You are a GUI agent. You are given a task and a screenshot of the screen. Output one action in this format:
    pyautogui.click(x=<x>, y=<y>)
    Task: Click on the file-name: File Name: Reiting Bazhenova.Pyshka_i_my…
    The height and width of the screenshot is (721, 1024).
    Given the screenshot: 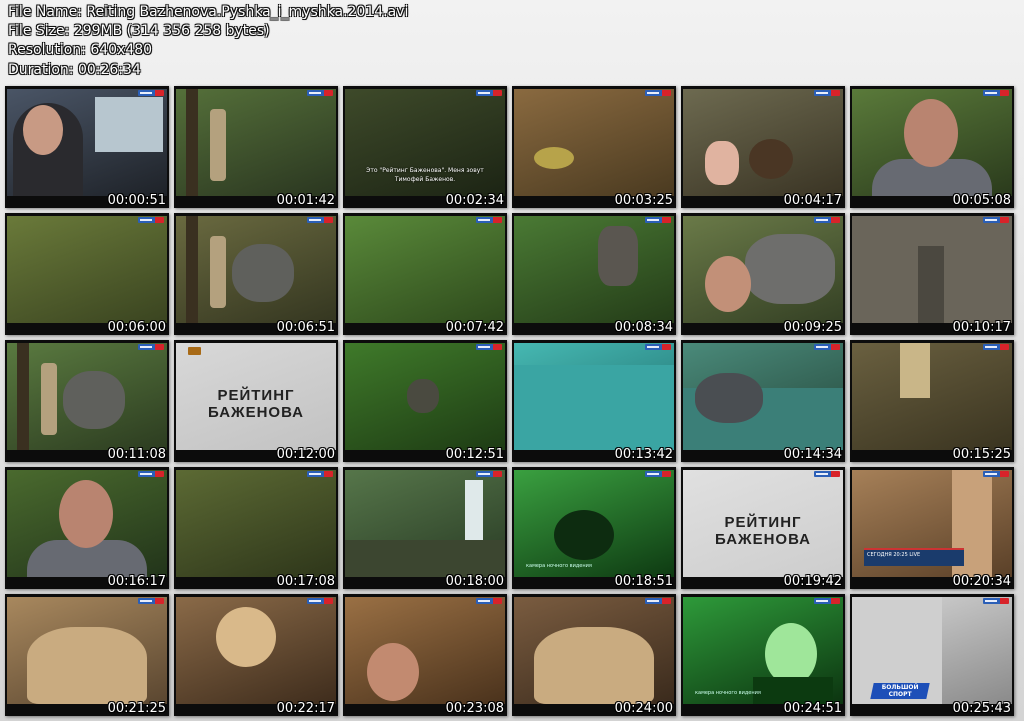 What is the action you would take?
    pyautogui.click(x=208, y=12)
    